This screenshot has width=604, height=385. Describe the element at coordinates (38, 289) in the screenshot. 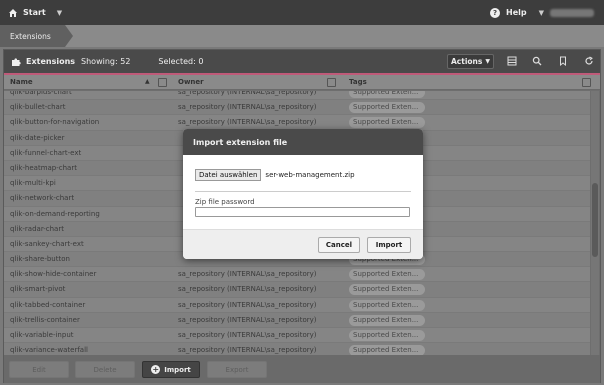

I see `extension-name: qlik-smart-pivot` at that location.